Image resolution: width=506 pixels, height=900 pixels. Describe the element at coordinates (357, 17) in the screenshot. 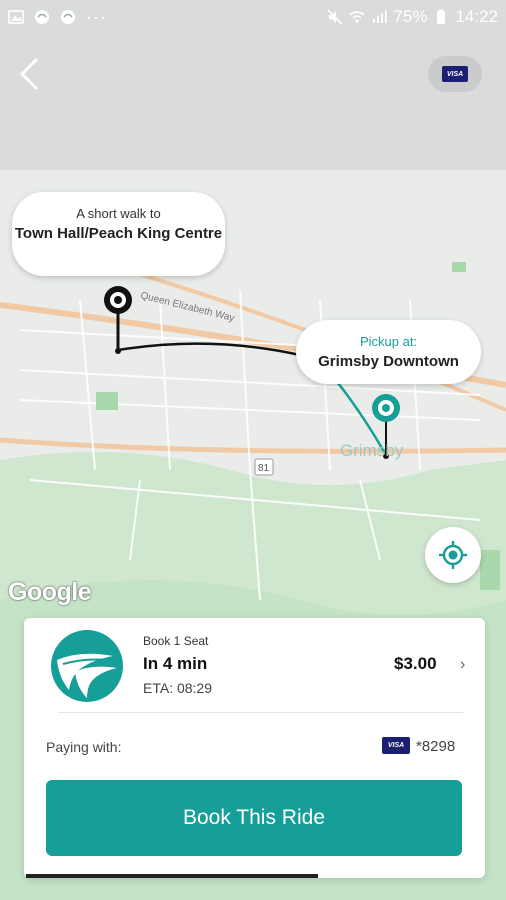

I see `wifi-icon` at that location.